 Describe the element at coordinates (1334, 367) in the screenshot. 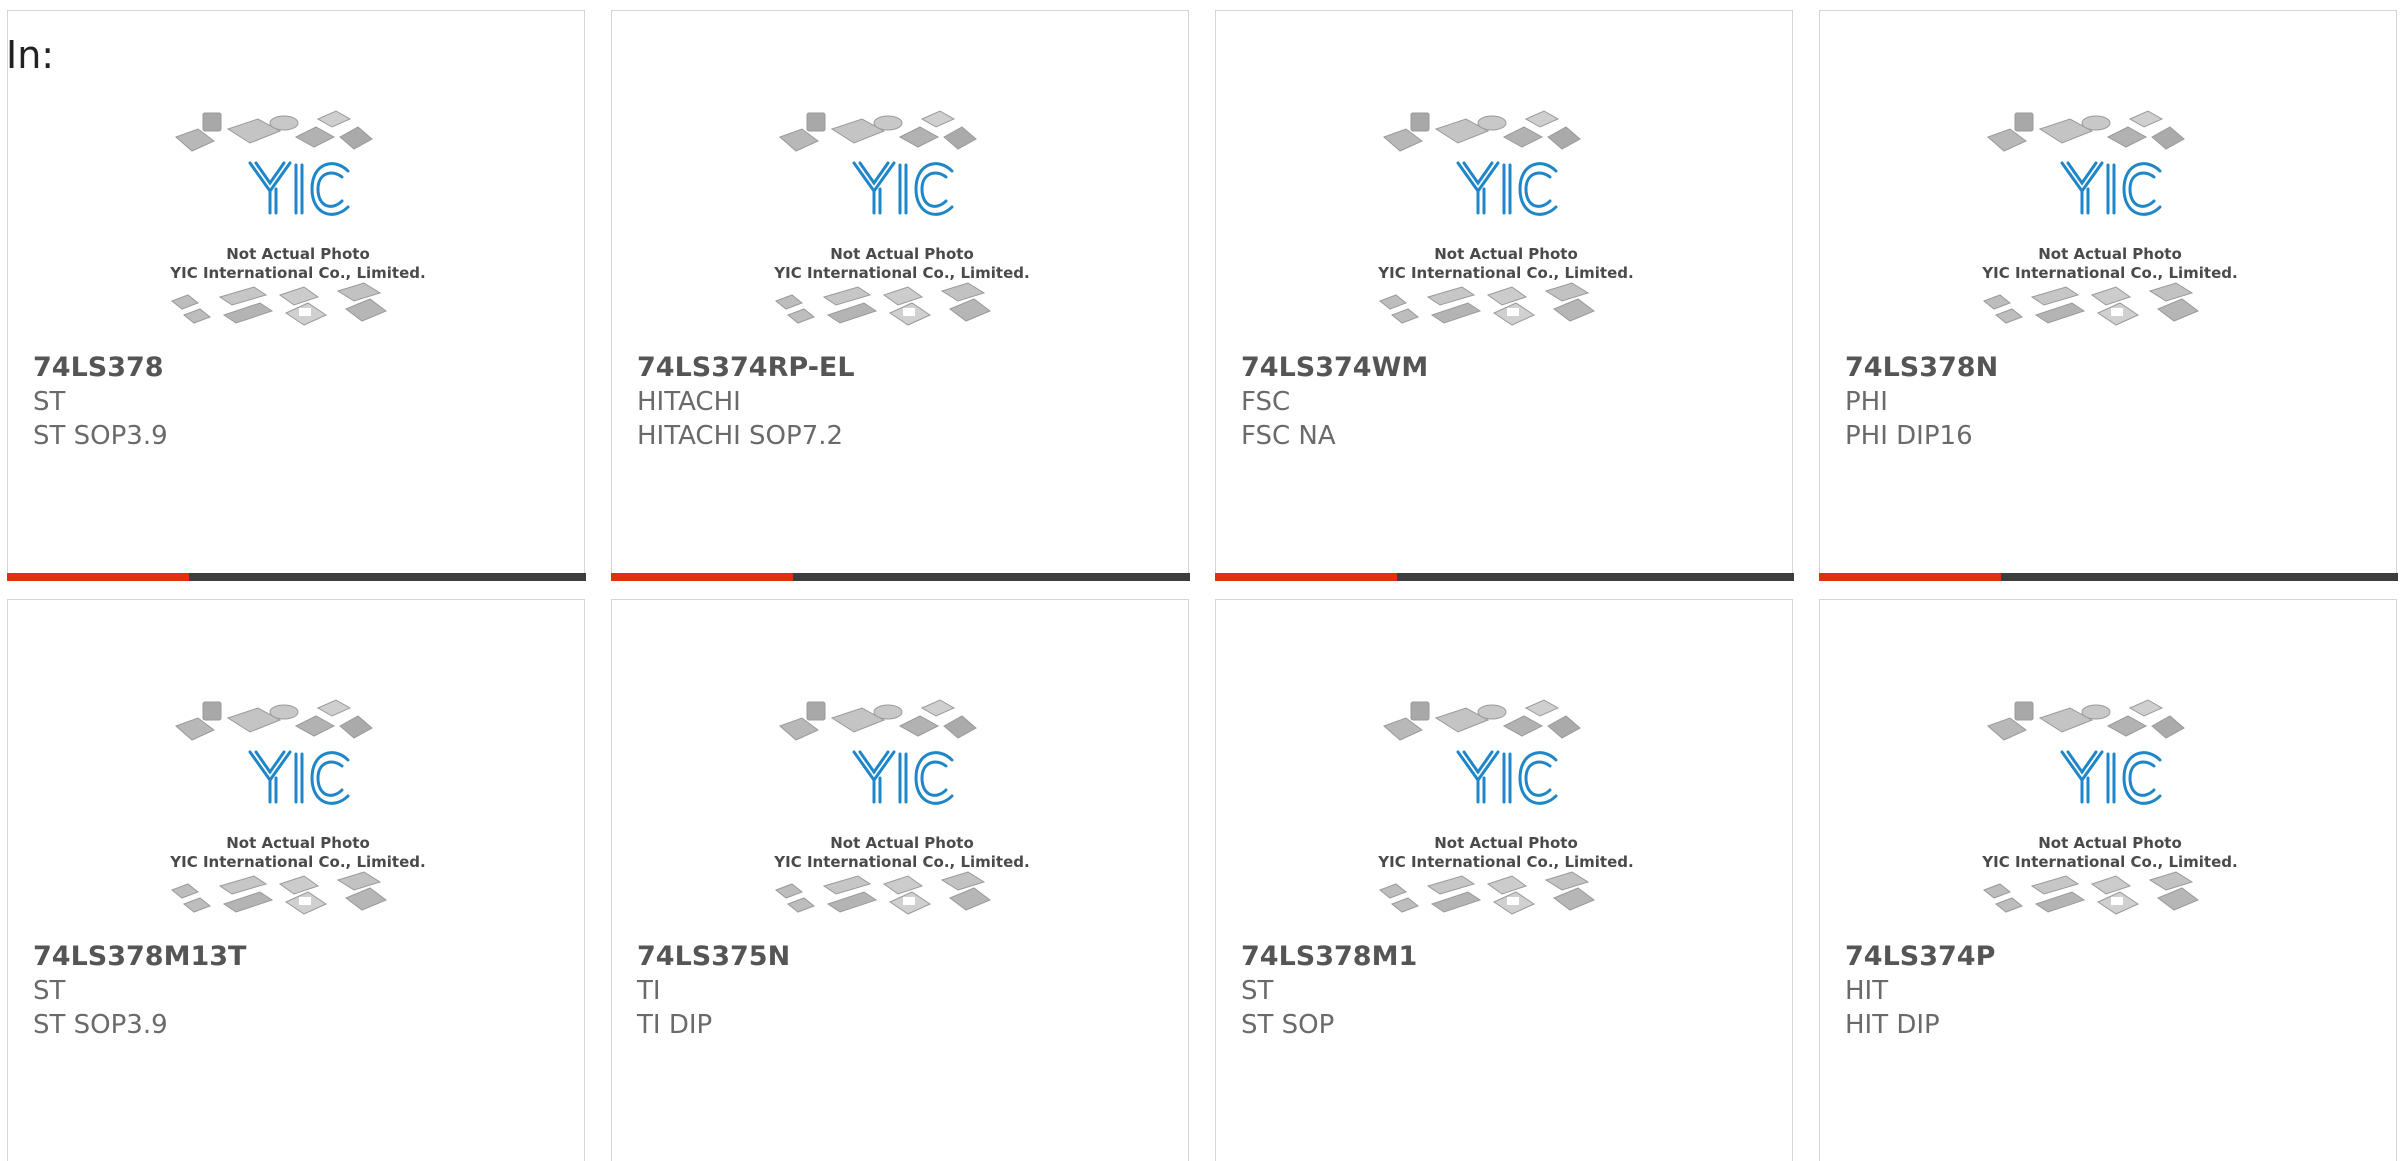

I see `part-number-link: 74LS374WM` at that location.